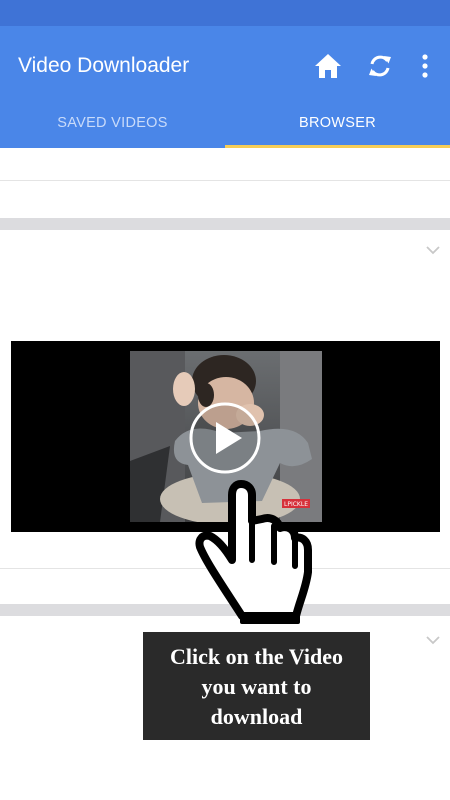  I want to click on tab-indicator, so click(337, 146).